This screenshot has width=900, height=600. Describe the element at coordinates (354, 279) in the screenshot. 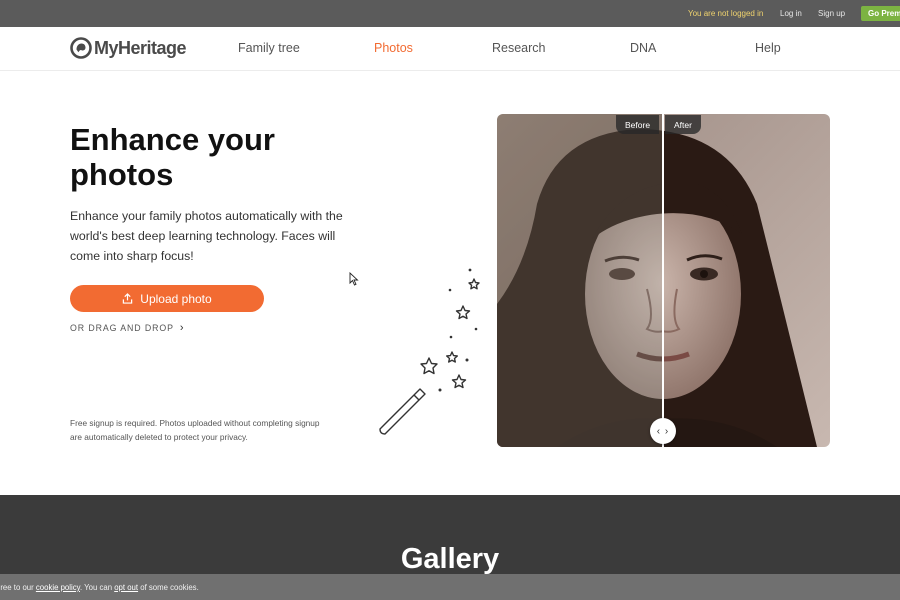

I see `cursor-icon` at that location.